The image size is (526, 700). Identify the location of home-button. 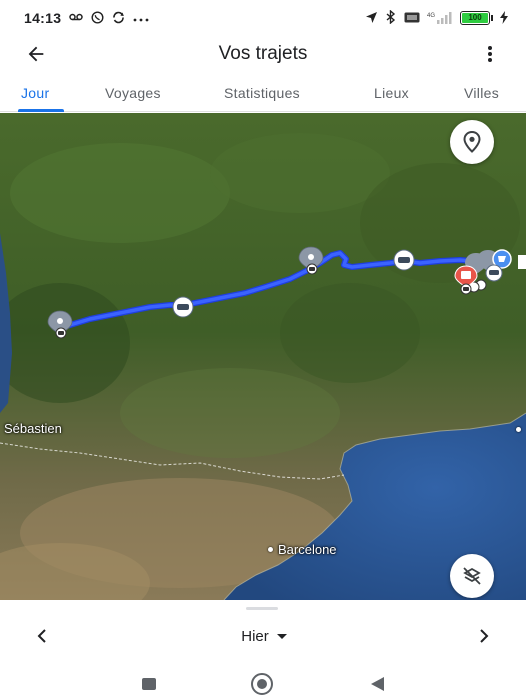
(262, 684).